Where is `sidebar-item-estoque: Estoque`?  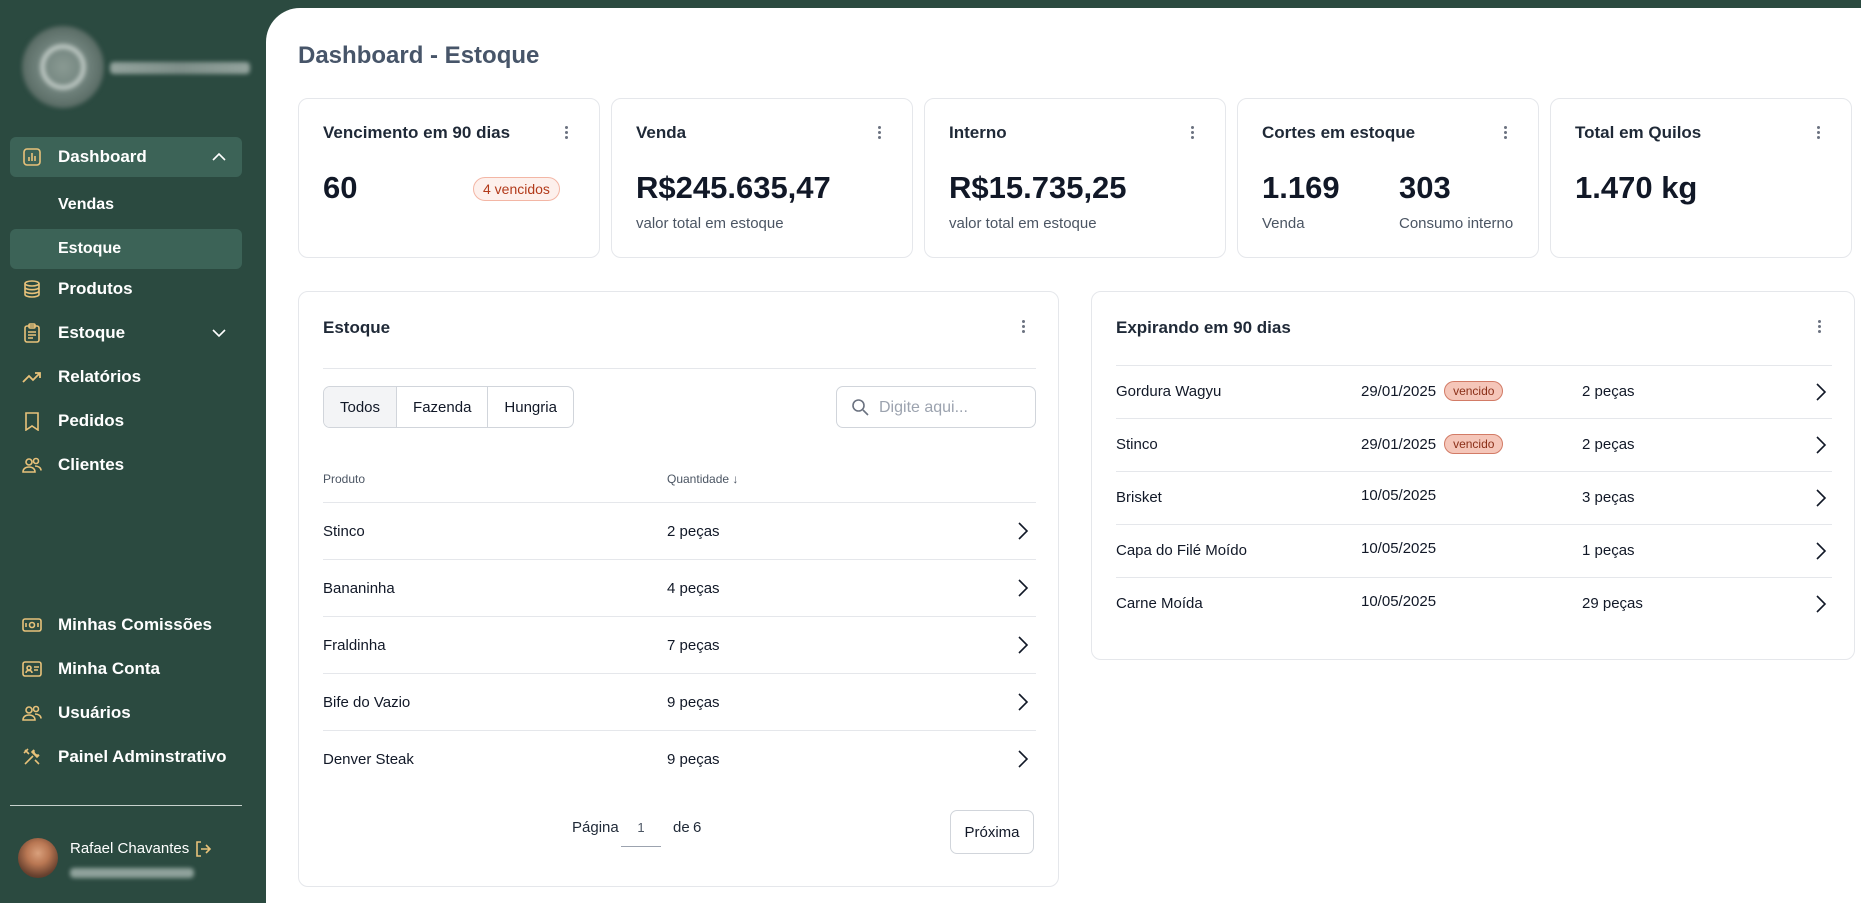 sidebar-item-estoque: Estoque is located at coordinates (126, 333).